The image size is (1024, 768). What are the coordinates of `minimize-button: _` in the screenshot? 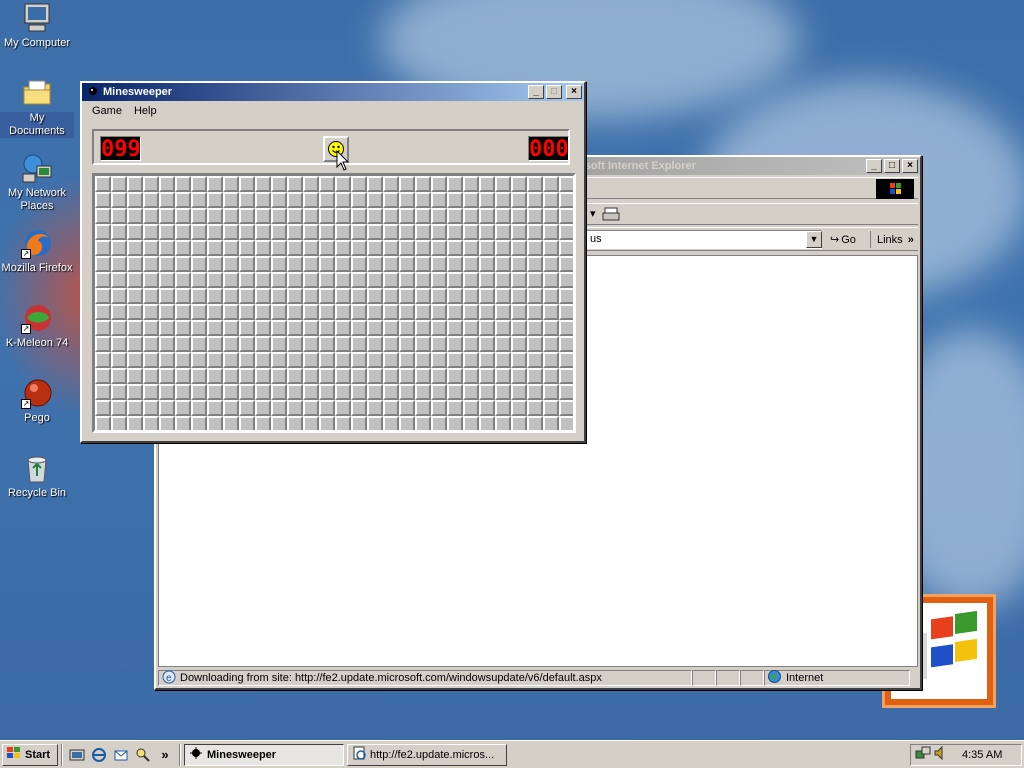 It's located at (536, 92).